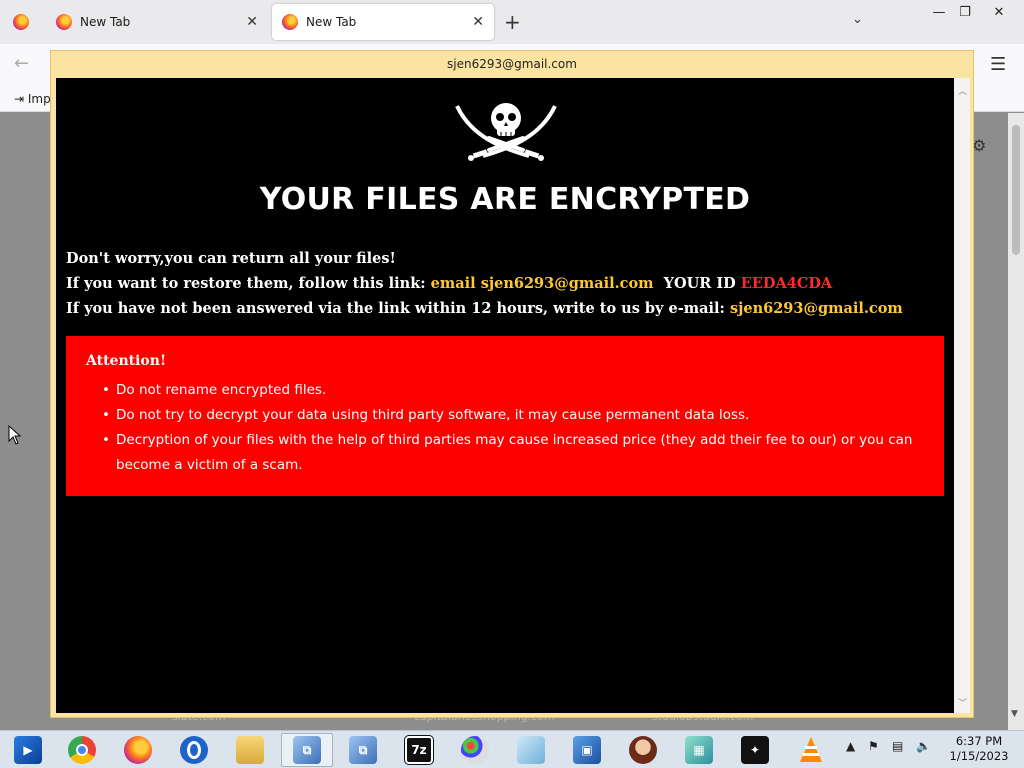  What do you see at coordinates (1016, 421) in the screenshot?
I see `browser-scrollbar: ▼` at bounding box center [1016, 421].